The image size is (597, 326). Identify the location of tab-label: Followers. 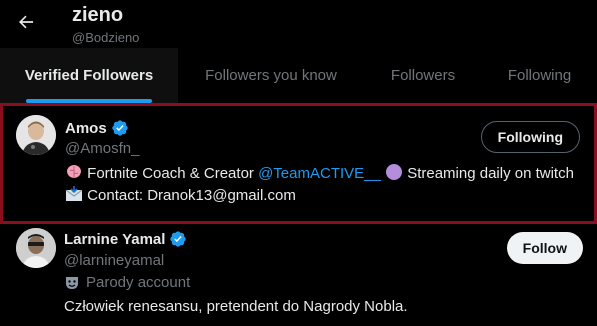
(423, 75).